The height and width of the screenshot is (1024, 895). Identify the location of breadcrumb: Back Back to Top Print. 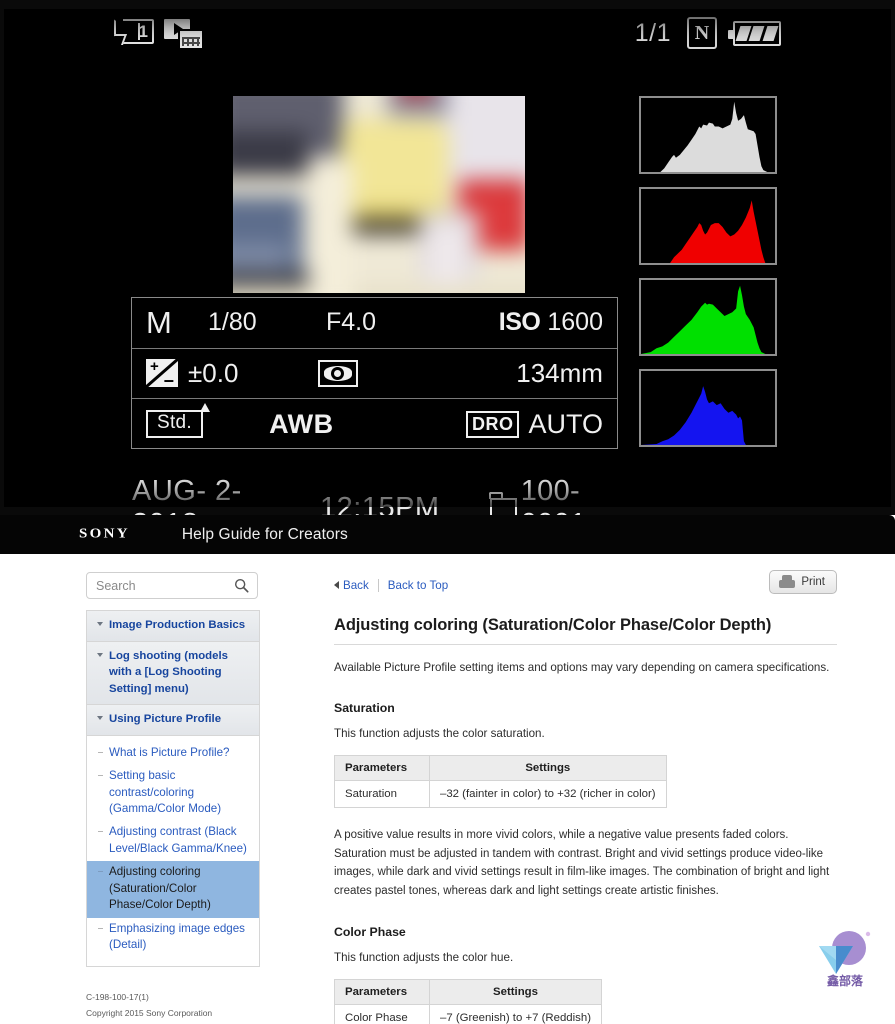
(585, 584).